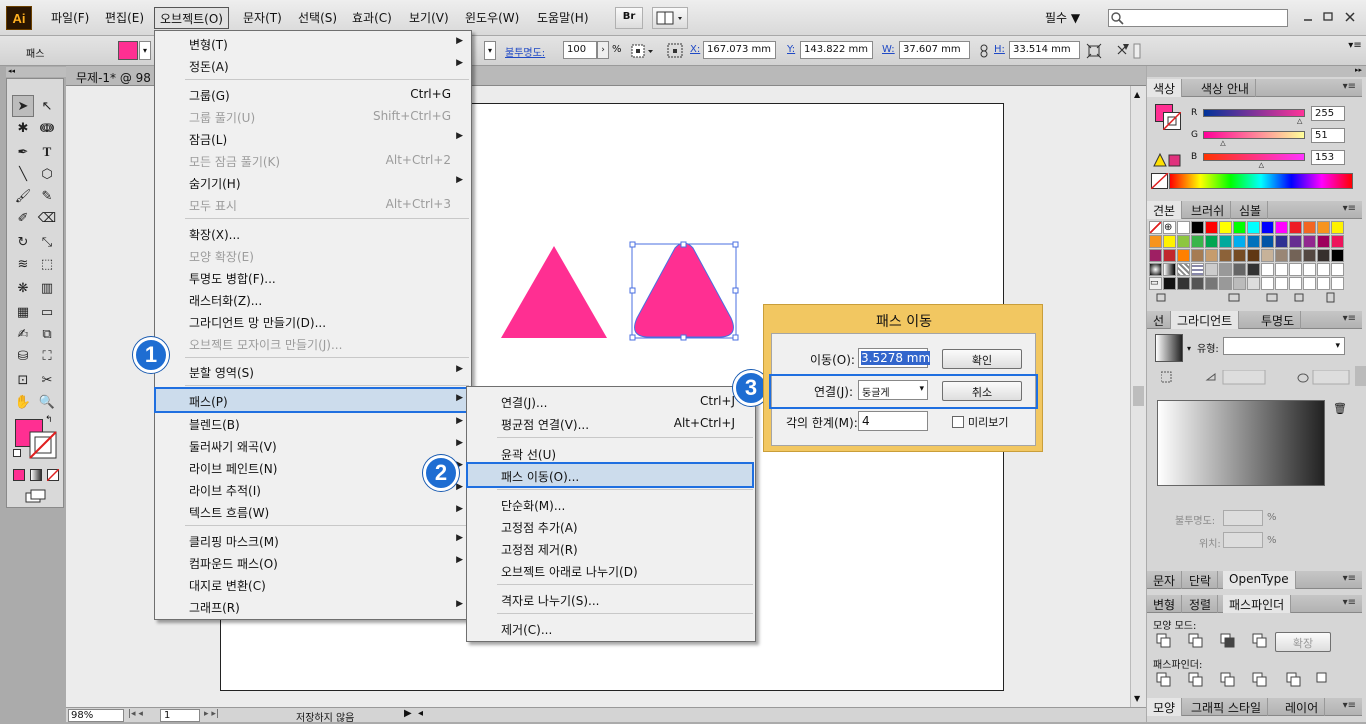 This screenshot has width=1366, height=724. I want to click on color-spectrum, so click(1261, 181).